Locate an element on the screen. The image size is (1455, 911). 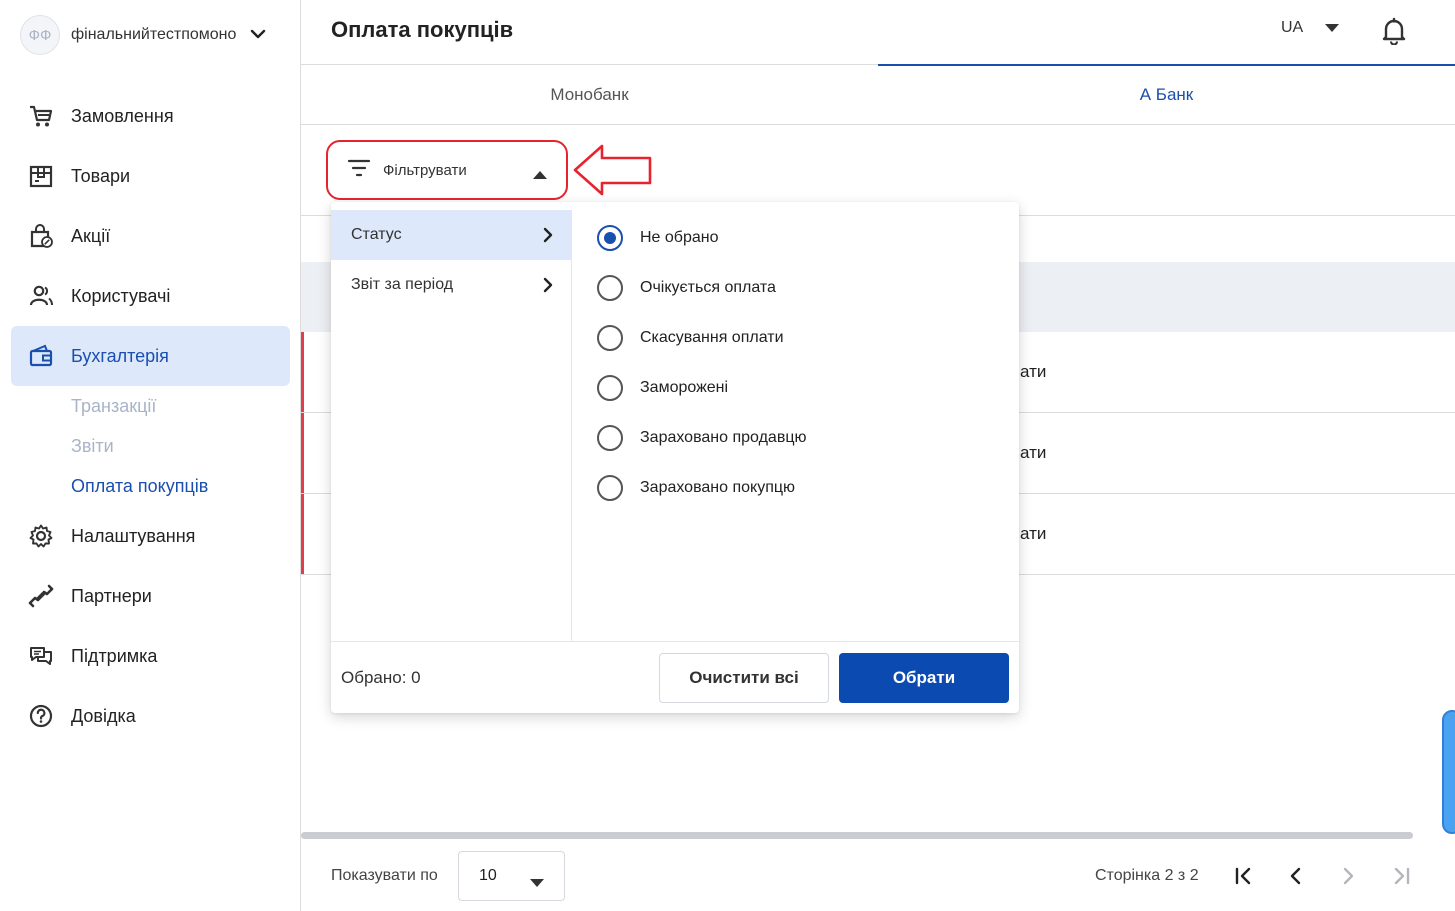
sidebar-item-products: Товари is located at coordinates (150, 176).